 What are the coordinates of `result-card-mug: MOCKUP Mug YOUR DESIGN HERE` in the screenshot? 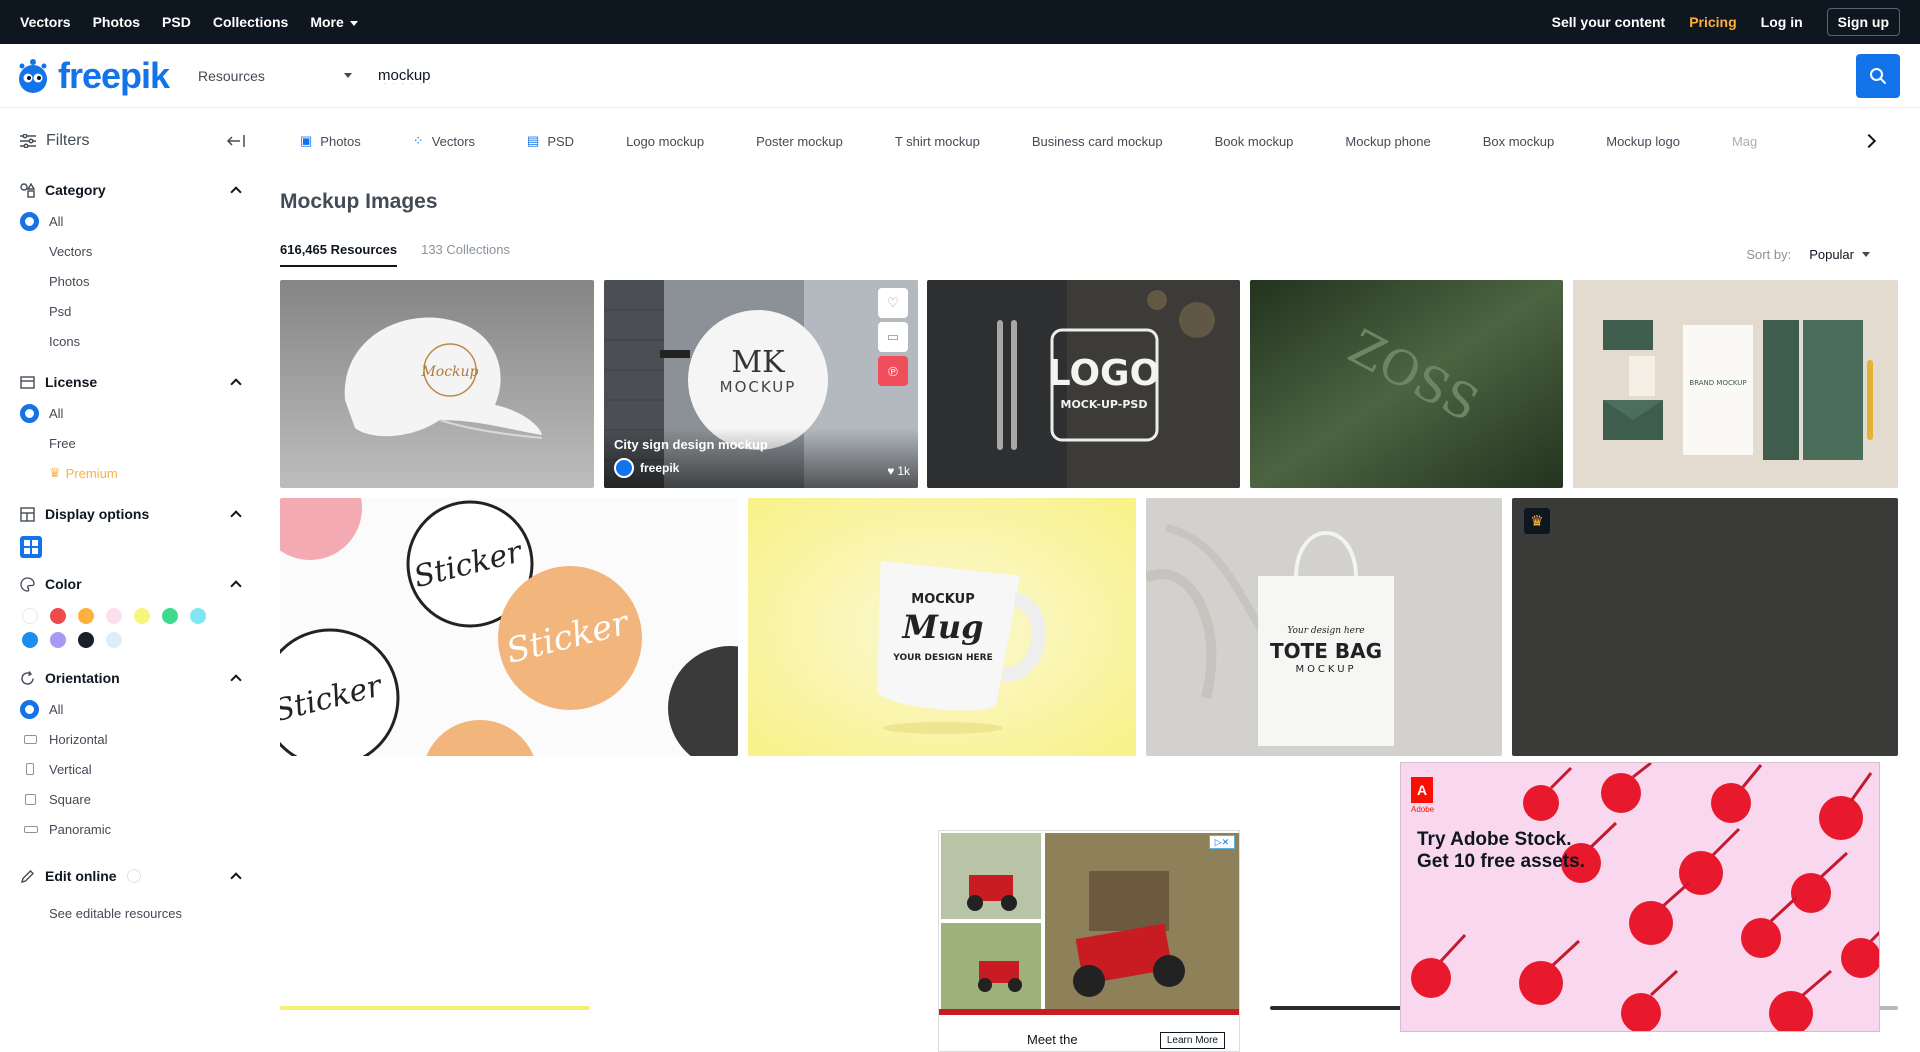 It's located at (942, 627).